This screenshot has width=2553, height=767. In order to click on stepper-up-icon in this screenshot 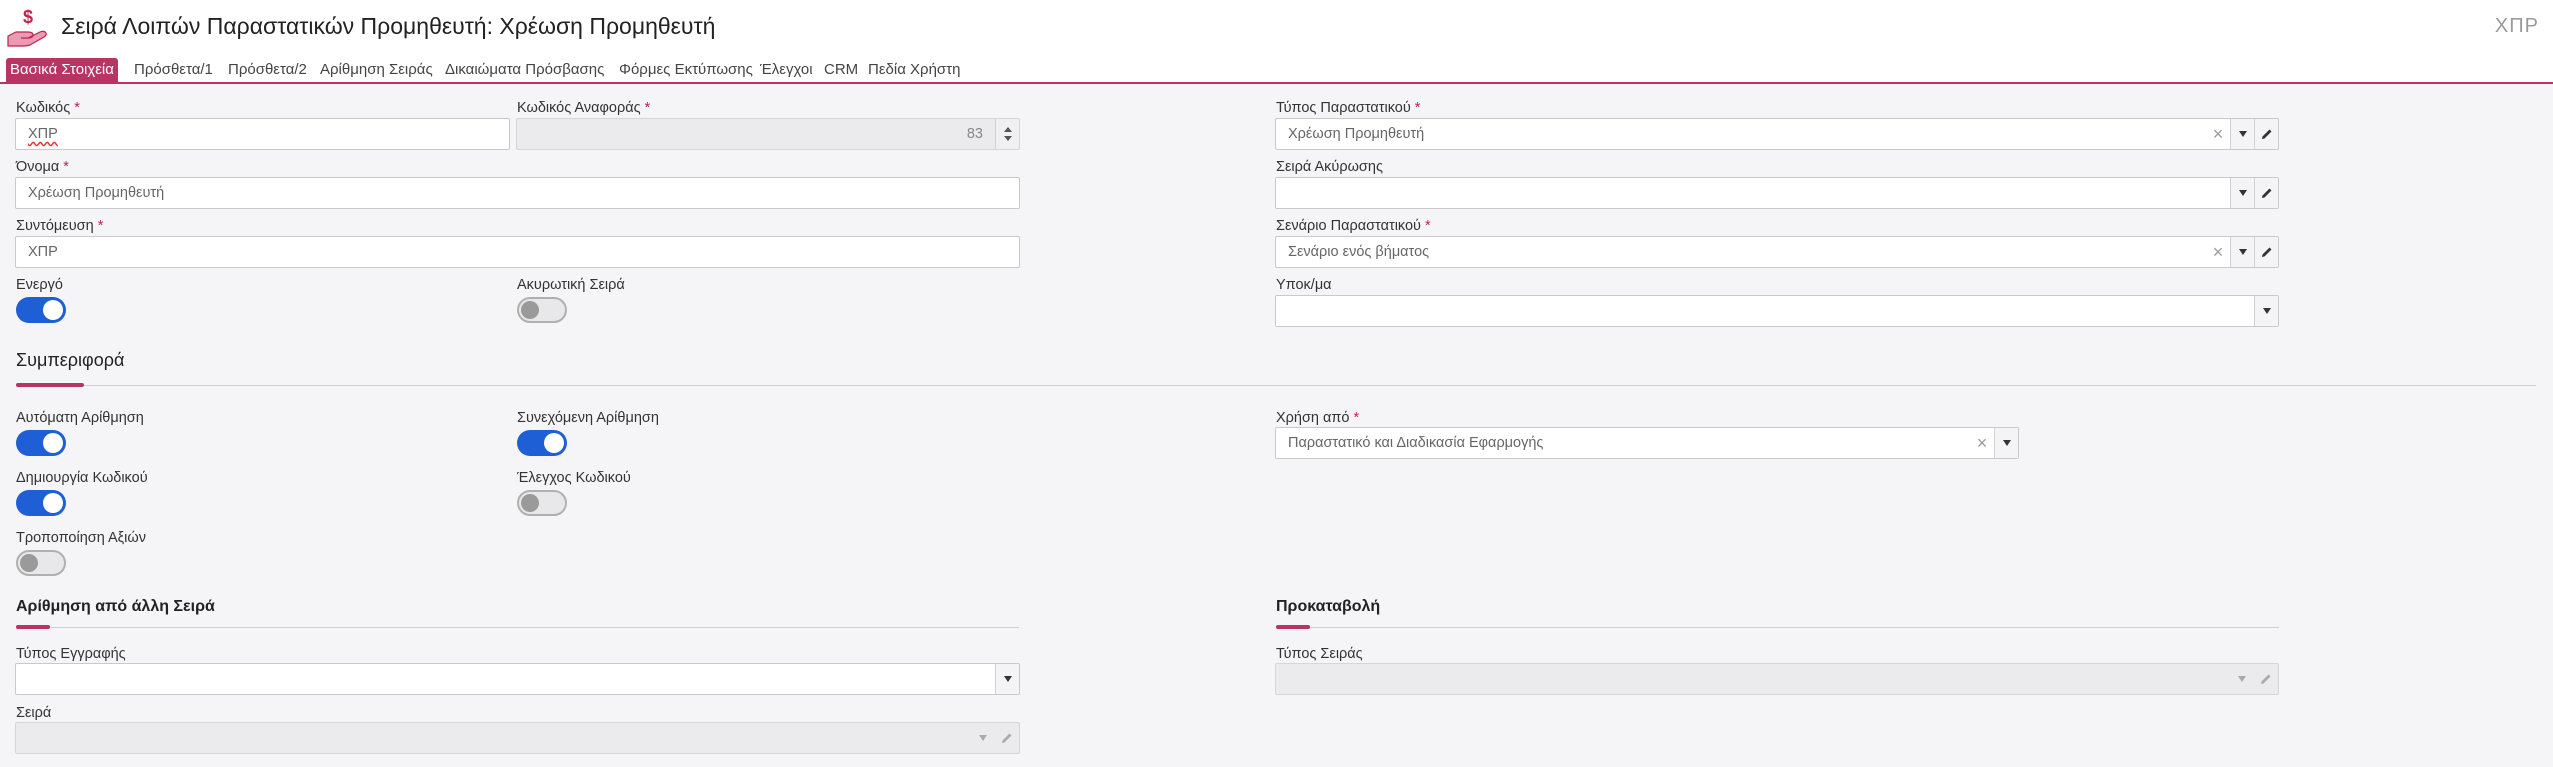, I will do `click(1007, 129)`.